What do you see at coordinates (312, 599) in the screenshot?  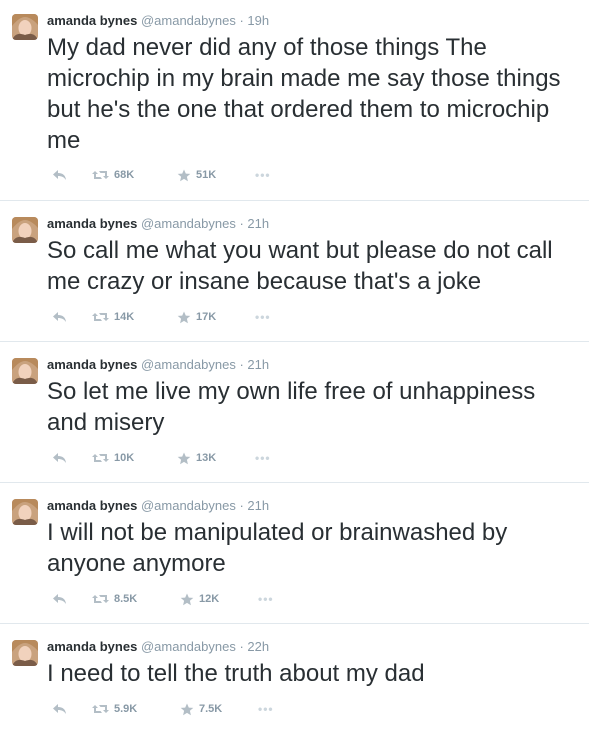 I see `tweet-actions: 8.5K 12K •••` at bounding box center [312, 599].